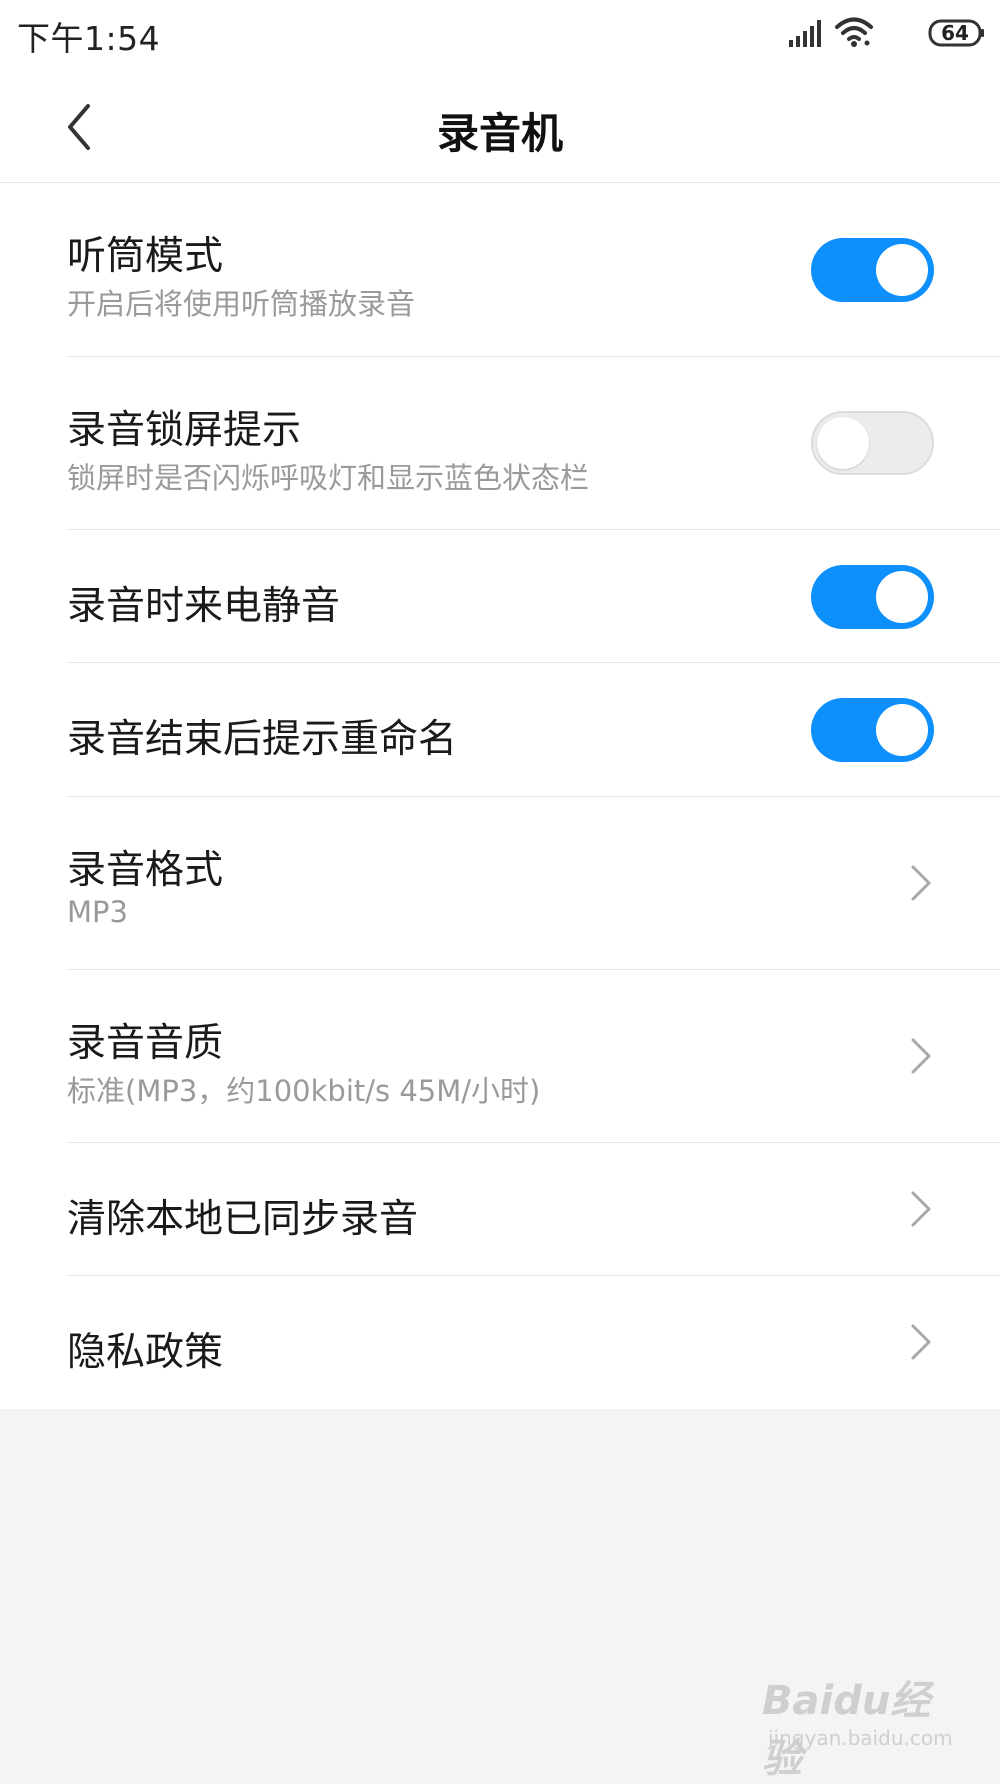 This screenshot has height=1784, width=1000. Describe the element at coordinates (500, 270) in the screenshot. I see `setting-earpiece-mode: 听筒模式 开启后将使用听筒播放录音` at that location.